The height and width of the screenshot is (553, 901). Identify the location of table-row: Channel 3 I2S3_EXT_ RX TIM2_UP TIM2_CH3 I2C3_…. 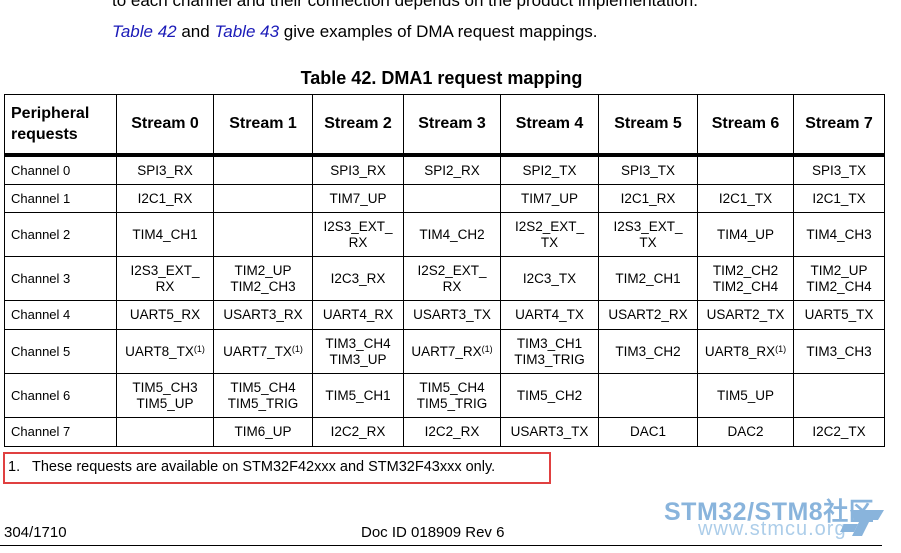
(444, 278).